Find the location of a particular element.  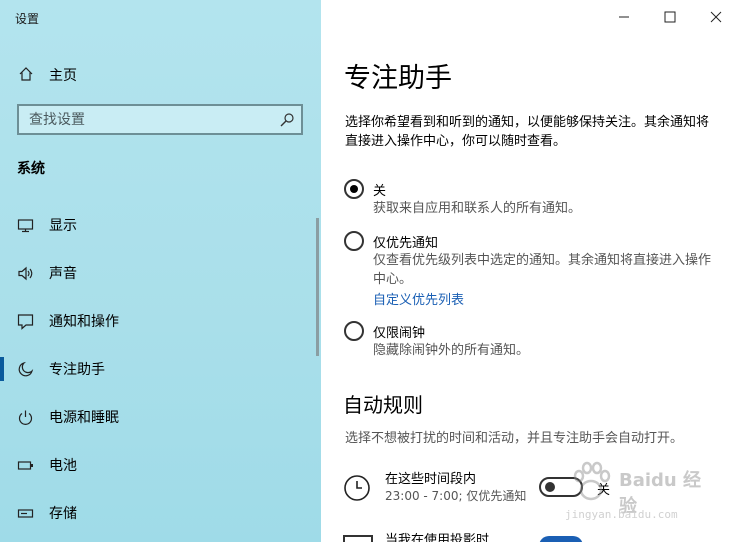

maximize-icon is located at coordinates (670, 17).